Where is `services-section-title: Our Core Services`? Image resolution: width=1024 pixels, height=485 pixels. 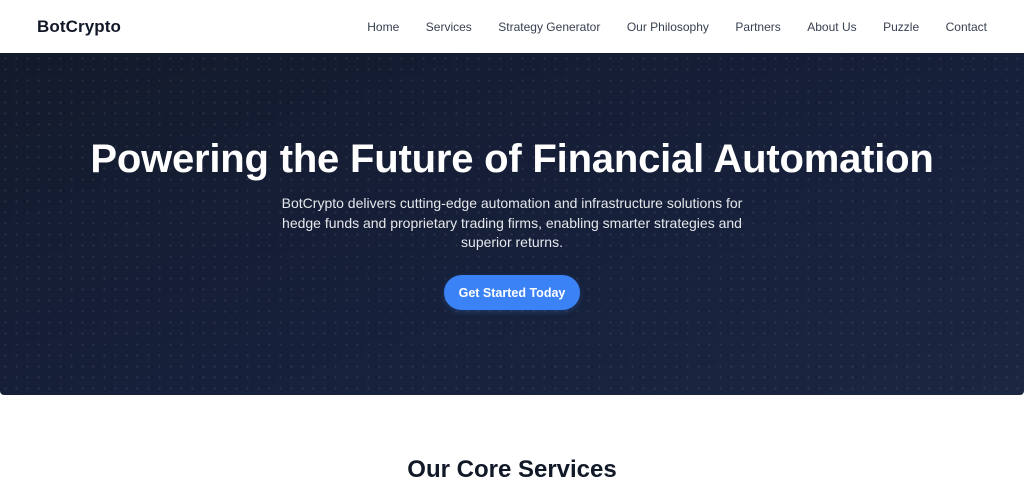
services-section-title: Our Core Services is located at coordinates (512, 469).